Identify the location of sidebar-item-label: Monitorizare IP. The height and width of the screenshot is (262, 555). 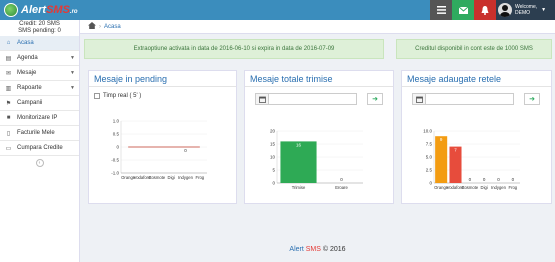
(37, 118).